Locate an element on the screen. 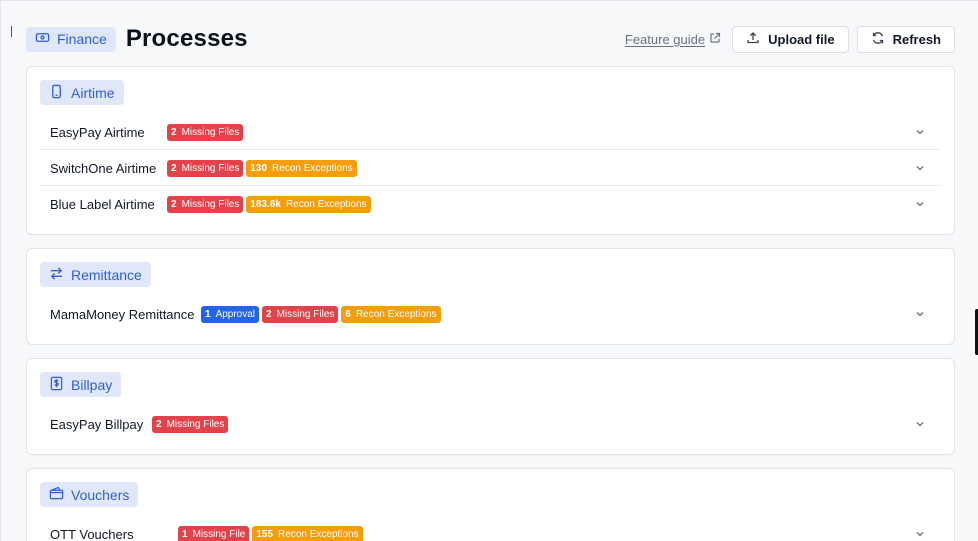 The height and width of the screenshot is (541, 978). upload-file-button: Upload file is located at coordinates (790, 39).